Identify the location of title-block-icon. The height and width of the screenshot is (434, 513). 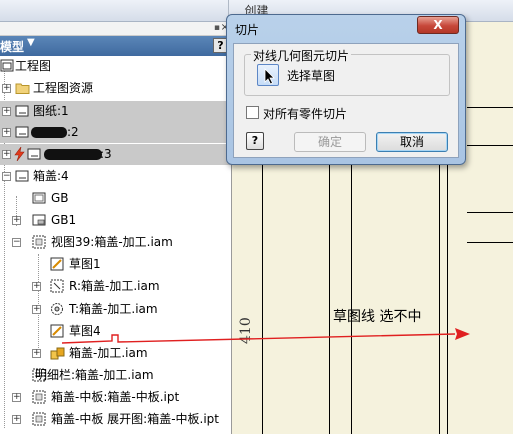
(39, 220).